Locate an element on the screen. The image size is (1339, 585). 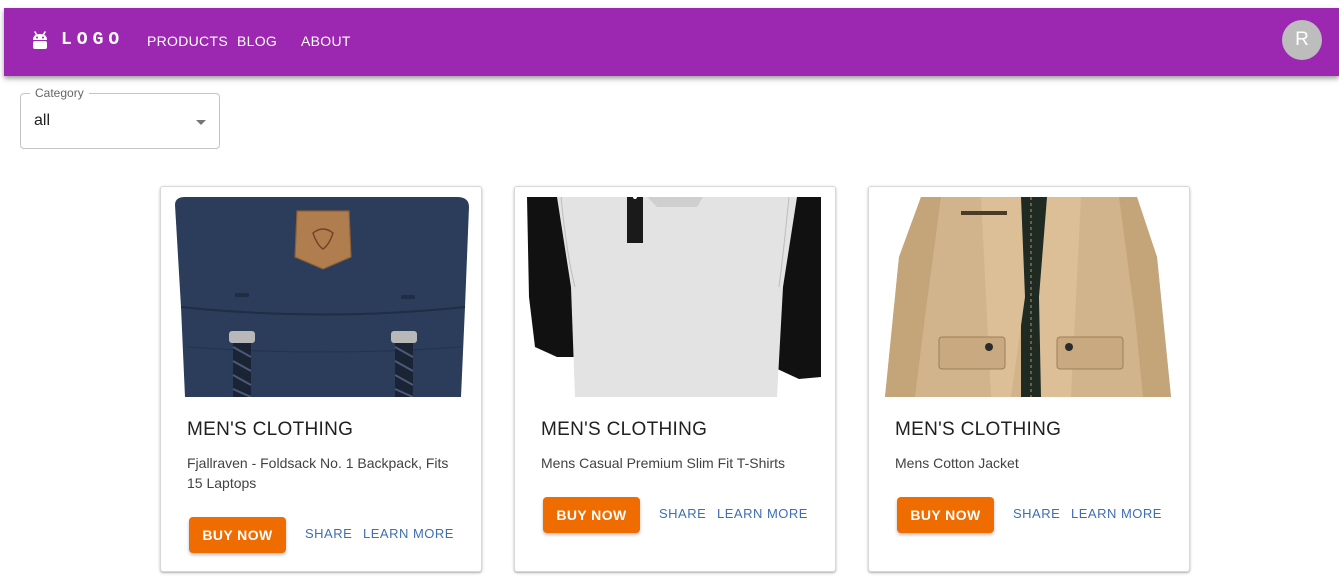
category-select-label: Category is located at coordinates (59, 93).